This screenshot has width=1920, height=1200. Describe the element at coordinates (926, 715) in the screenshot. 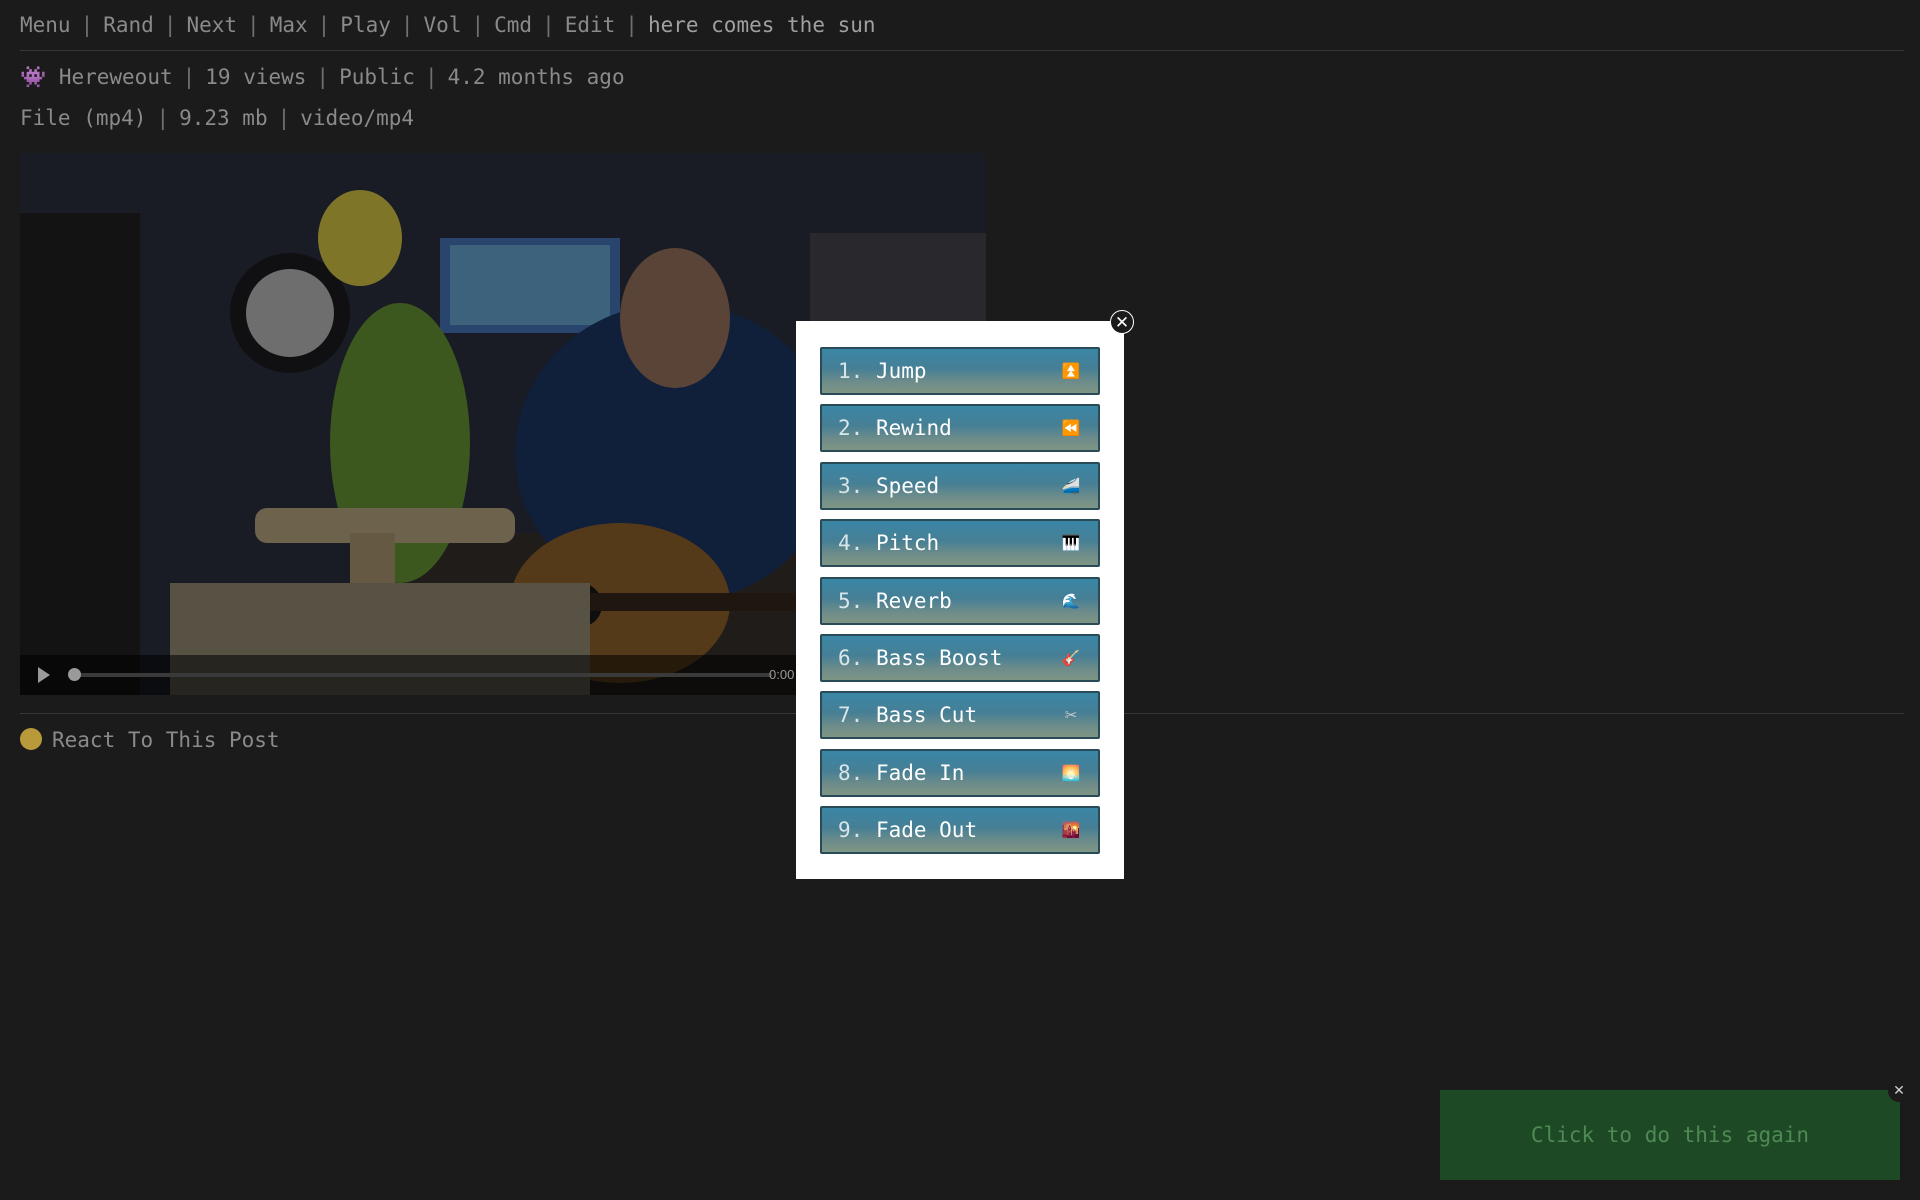

I see `effect-label: Bass Cut` at that location.